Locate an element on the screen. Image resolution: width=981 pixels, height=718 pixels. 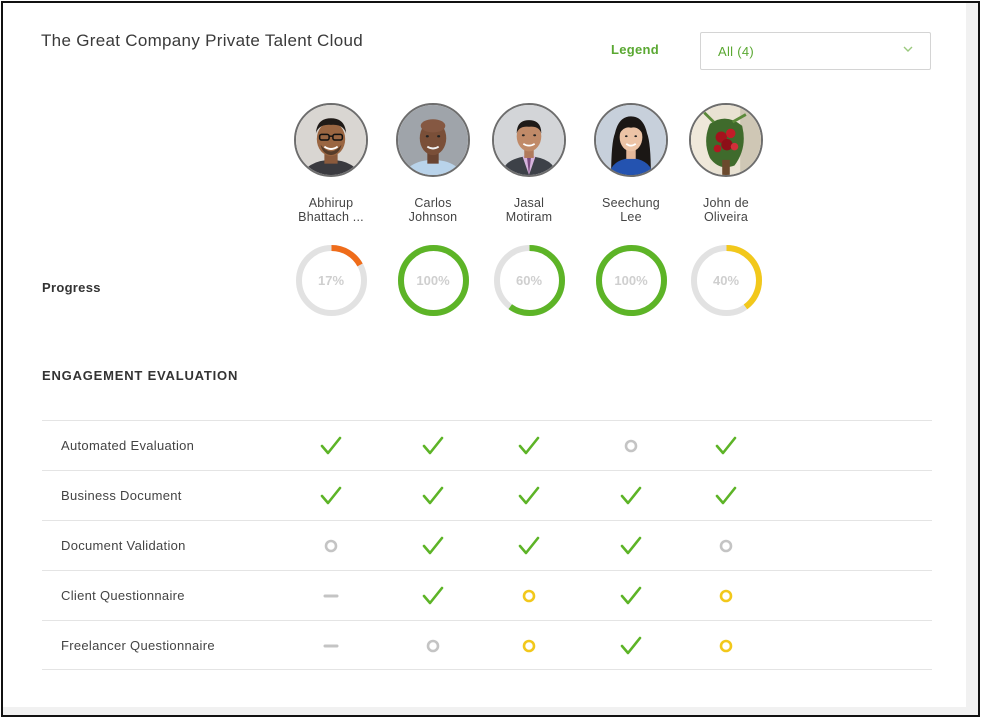
progress-ring: 60% is located at coordinates (529, 280).